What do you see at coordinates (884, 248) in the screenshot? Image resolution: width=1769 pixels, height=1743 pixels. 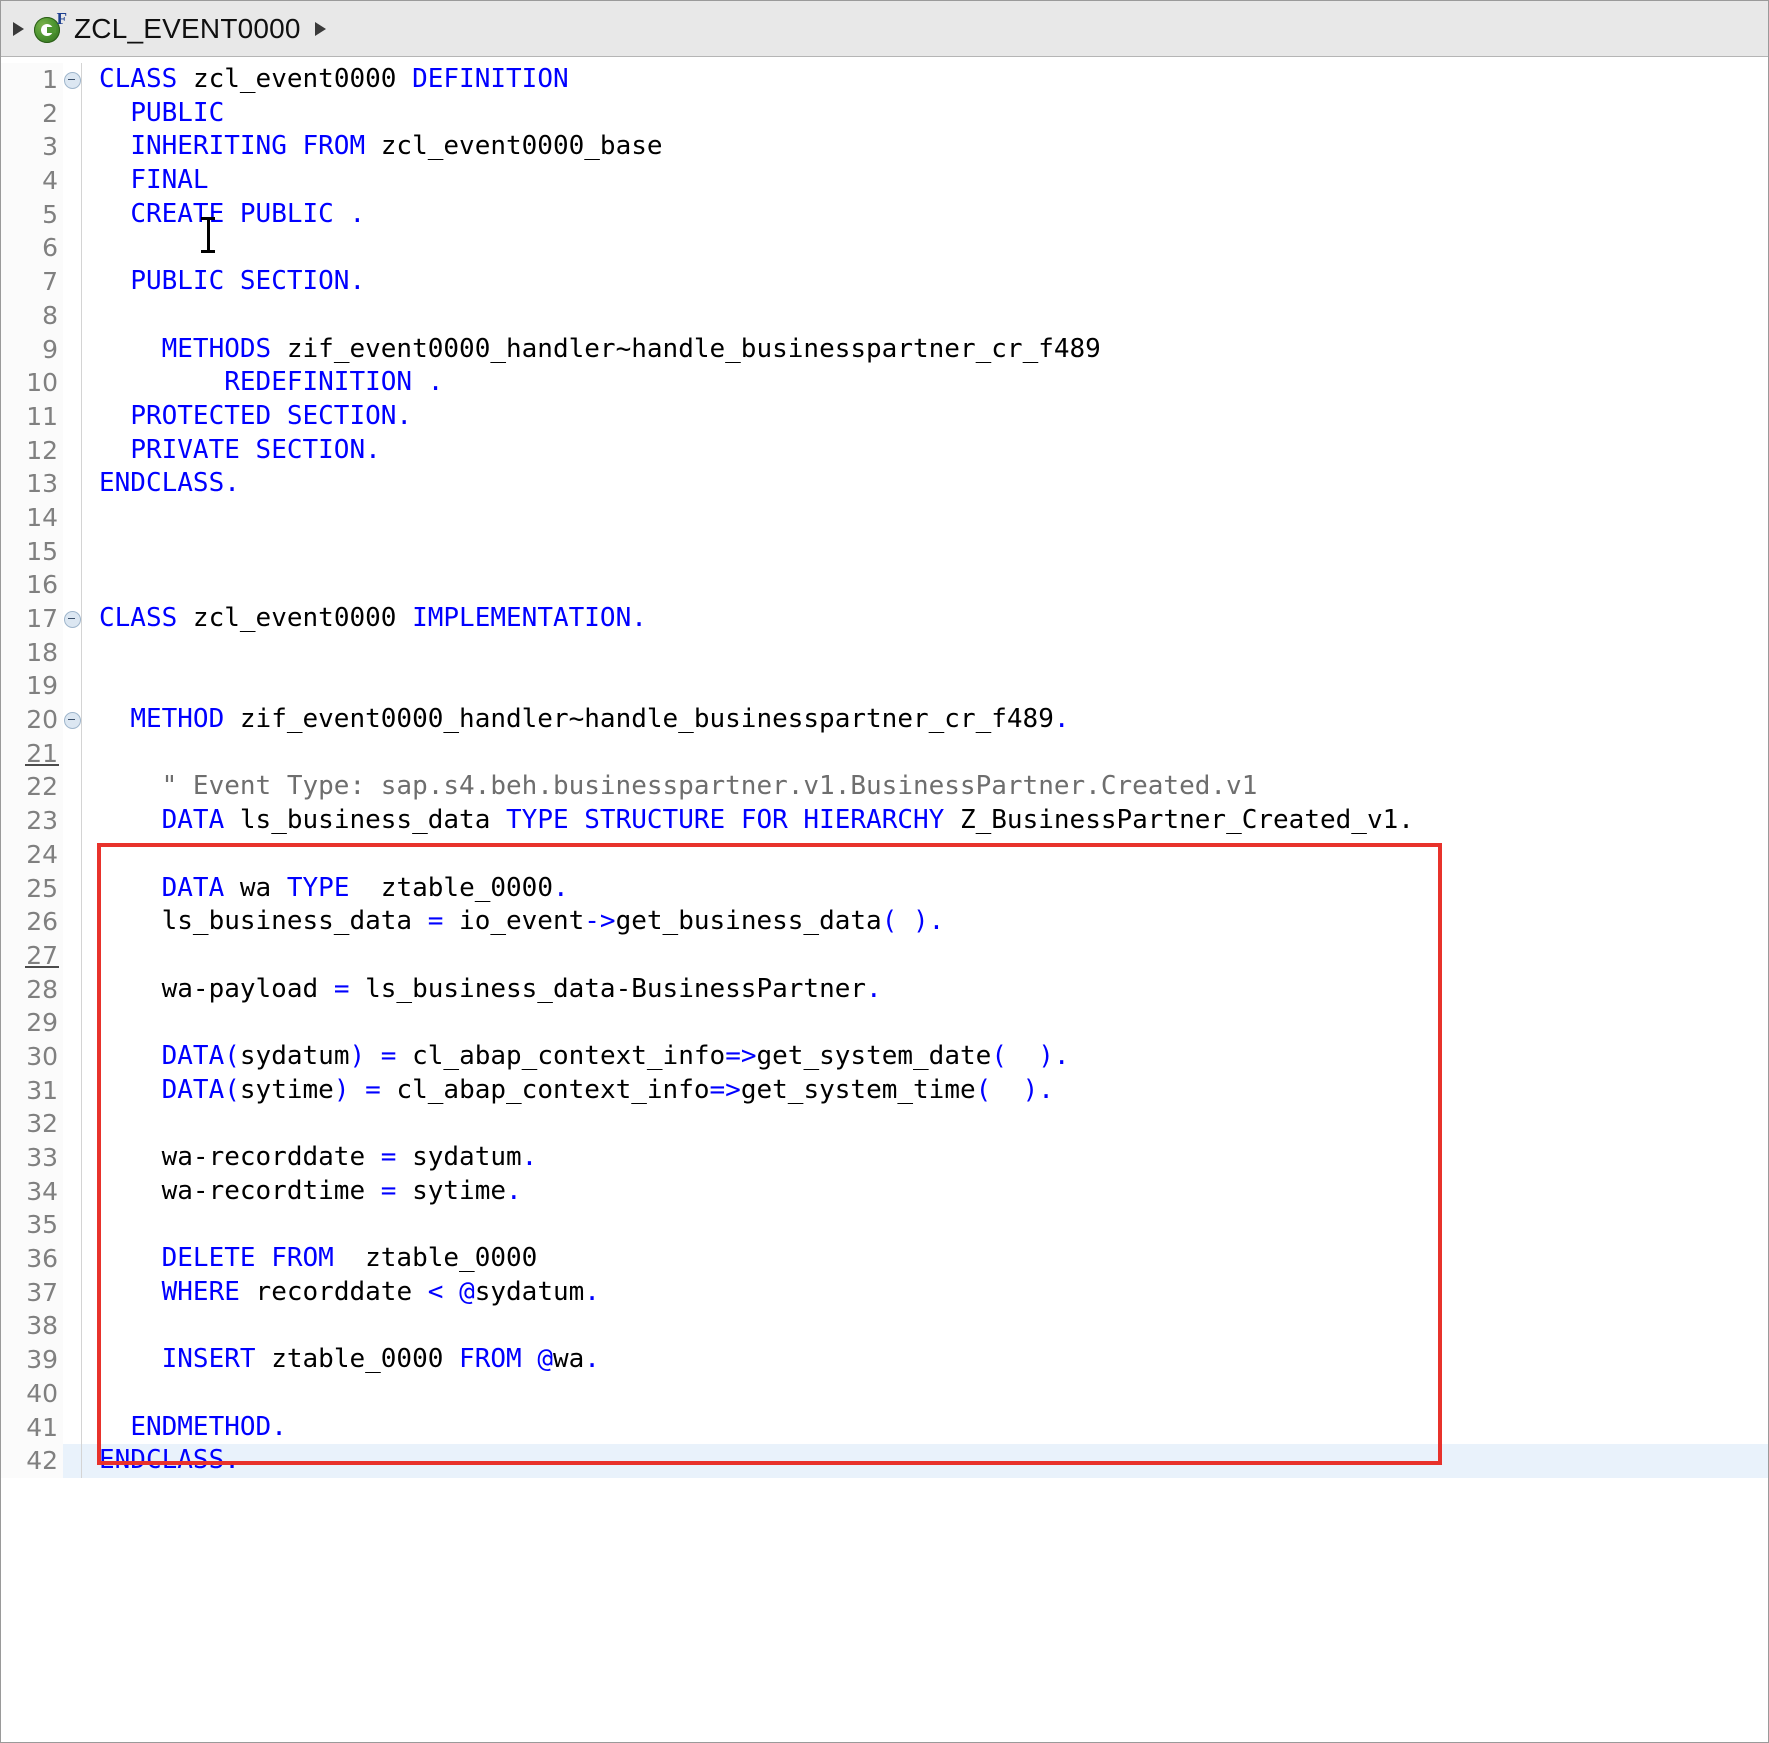 I see `code-line: 6` at bounding box center [884, 248].